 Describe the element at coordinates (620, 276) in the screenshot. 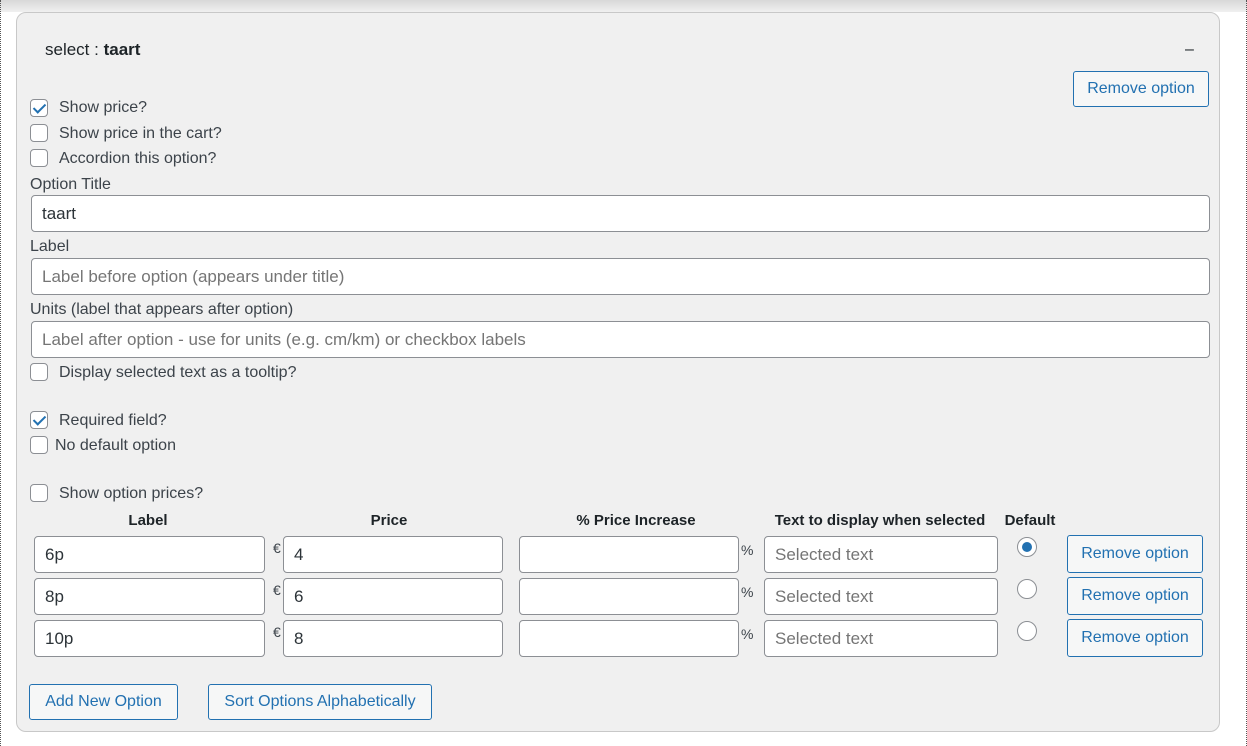

I see `label-input` at that location.